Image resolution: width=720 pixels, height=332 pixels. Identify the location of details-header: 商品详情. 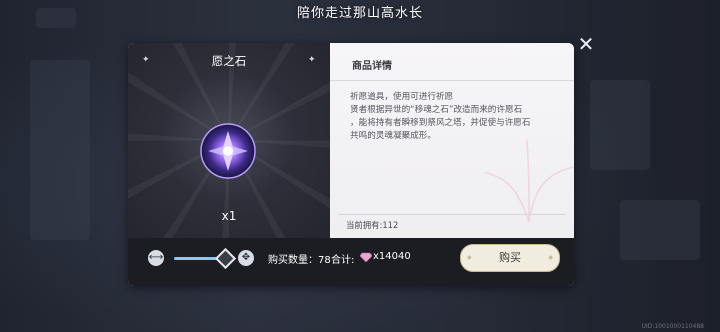
(452, 62).